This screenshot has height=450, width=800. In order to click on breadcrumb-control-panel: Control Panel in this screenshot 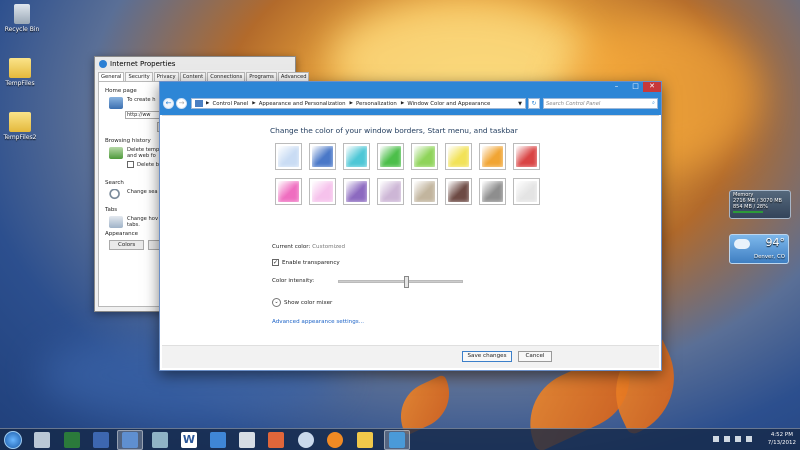, I will do `click(230, 104)`.